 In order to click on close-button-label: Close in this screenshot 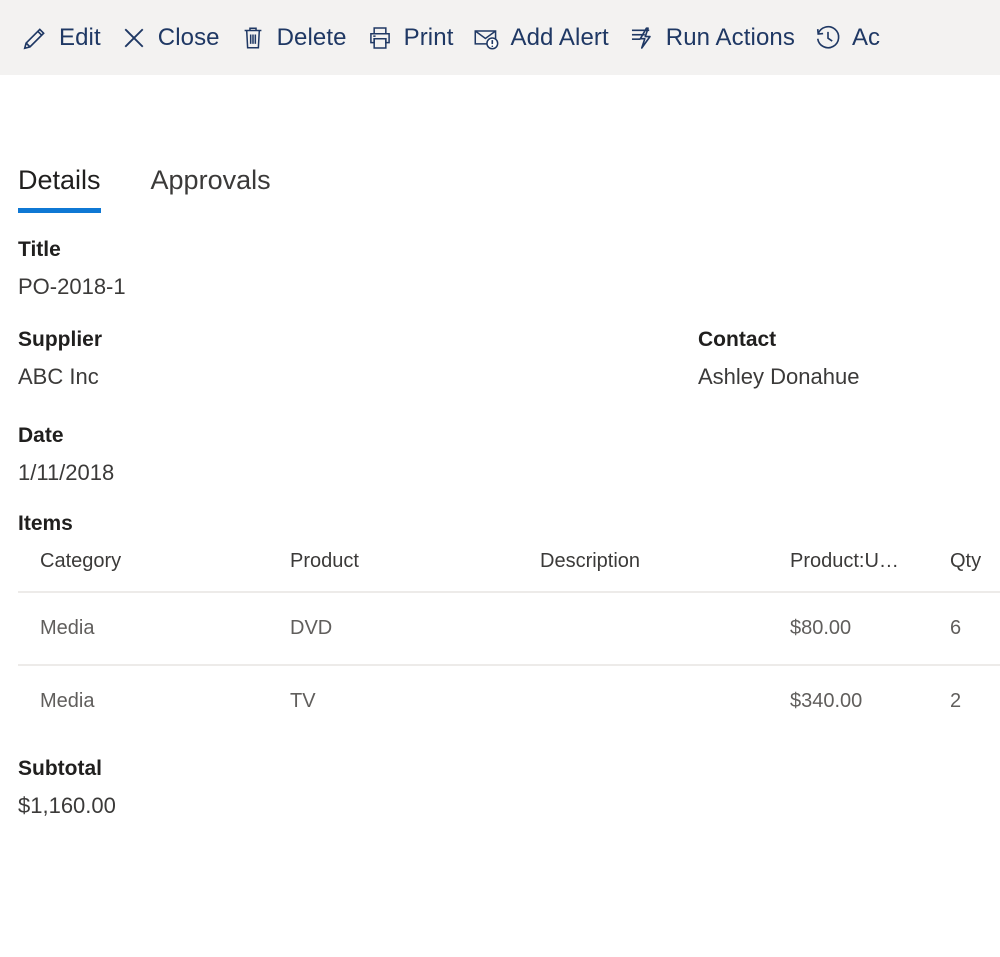, I will do `click(188, 37)`.